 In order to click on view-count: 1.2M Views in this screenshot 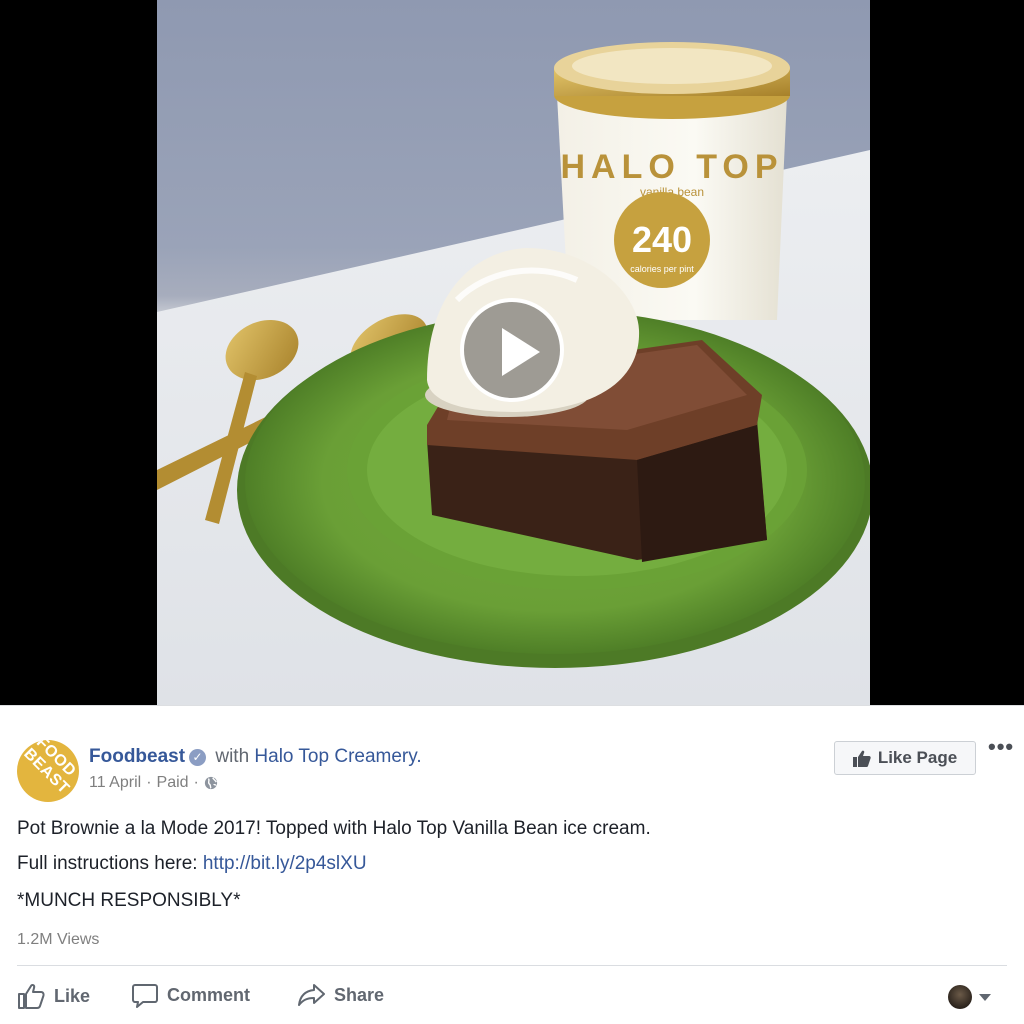, I will do `click(58, 940)`.